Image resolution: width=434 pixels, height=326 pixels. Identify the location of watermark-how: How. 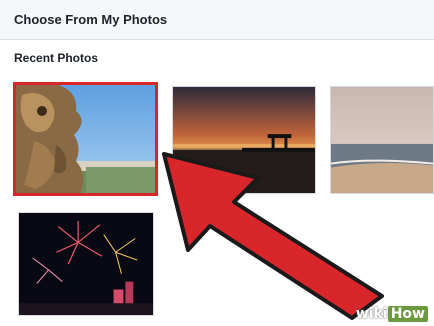
(407, 314).